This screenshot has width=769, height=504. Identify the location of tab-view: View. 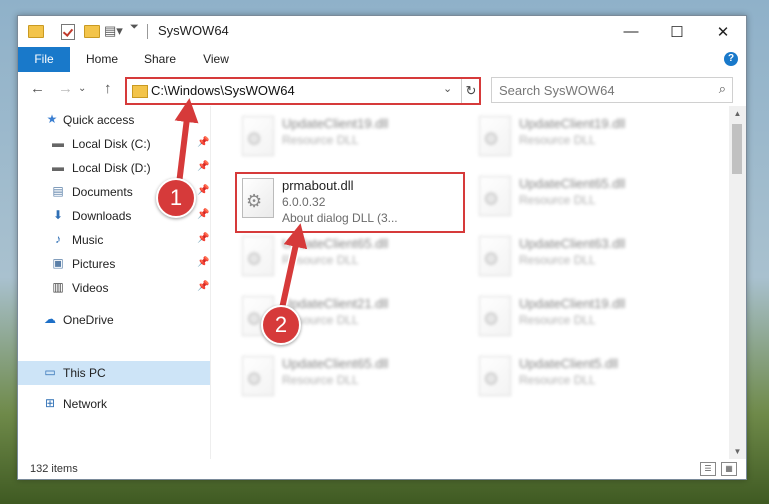
(216, 59).